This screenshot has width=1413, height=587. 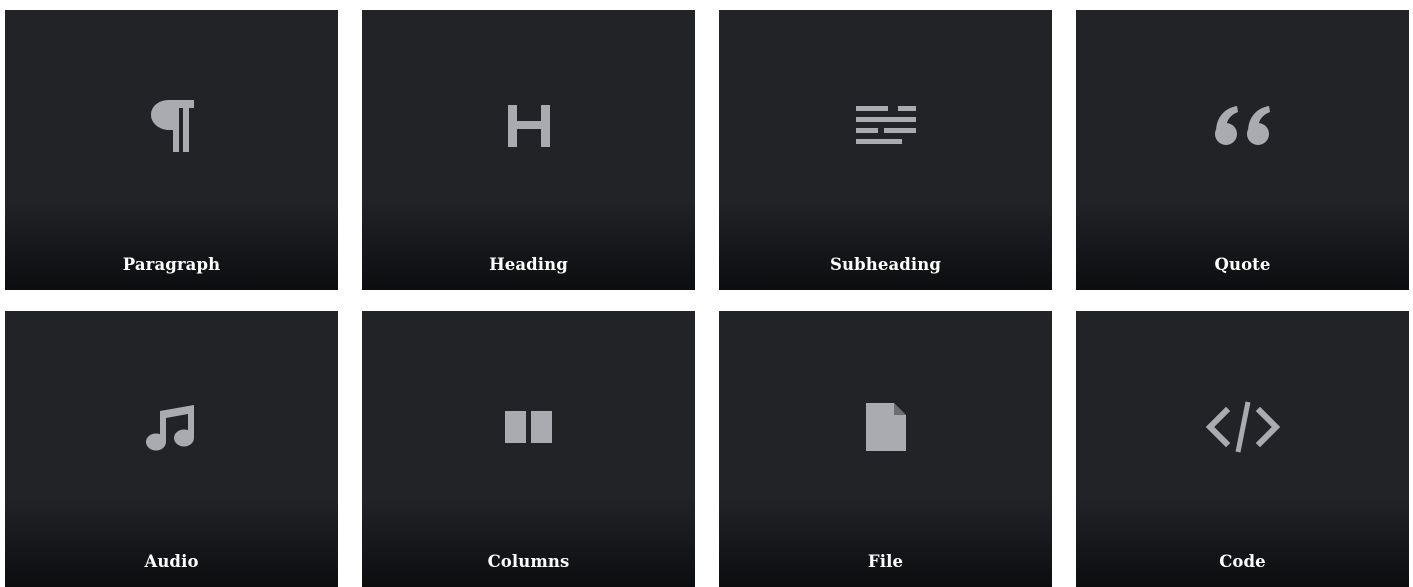 I want to click on block-tile-quote: Quote, so click(x=1242, y=150).